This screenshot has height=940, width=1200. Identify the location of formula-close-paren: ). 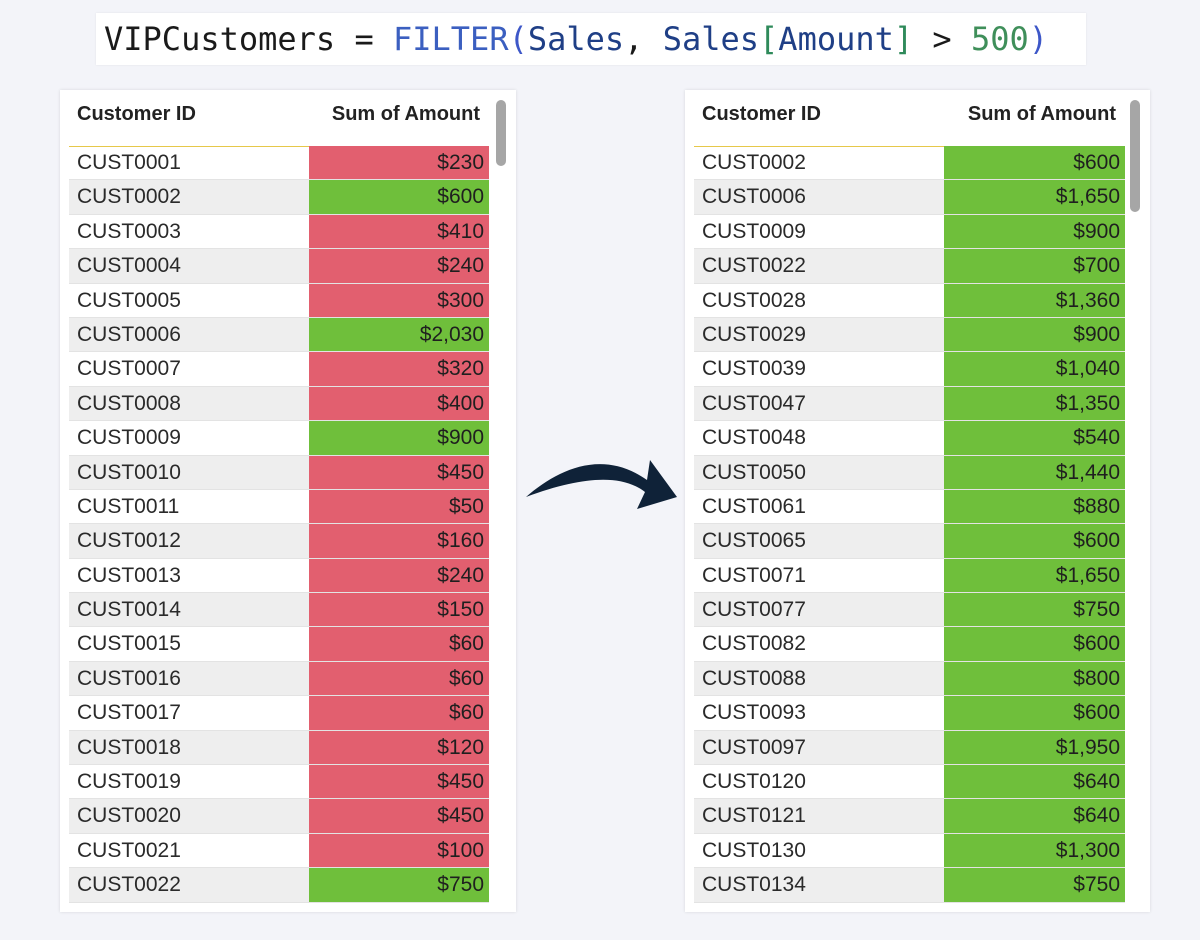
(1038, 39).